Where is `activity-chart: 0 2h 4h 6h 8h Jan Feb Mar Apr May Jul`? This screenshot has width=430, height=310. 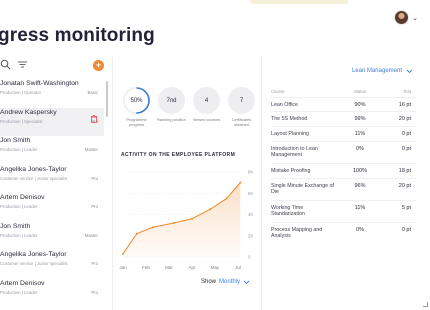
activity-chart: 0 2h 4h 6h 8h Jan Feb Mar Apr May Jul is located at coordinates (186, 220).